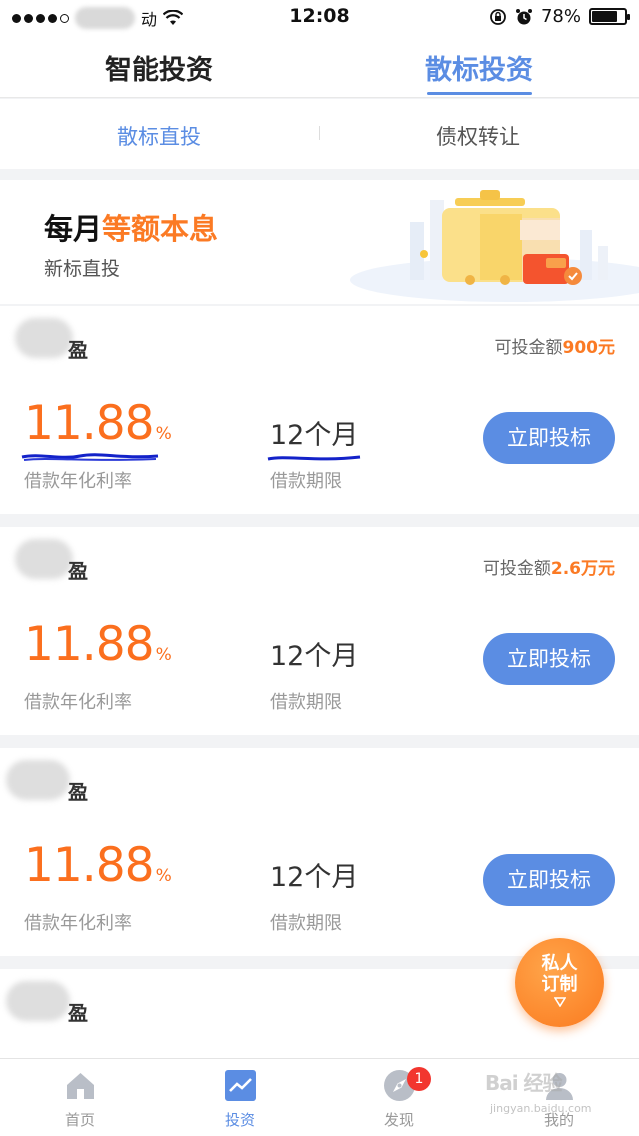 The image size is (639, 1136). I want to click on notification-badge: 1, so click(419, 1079).